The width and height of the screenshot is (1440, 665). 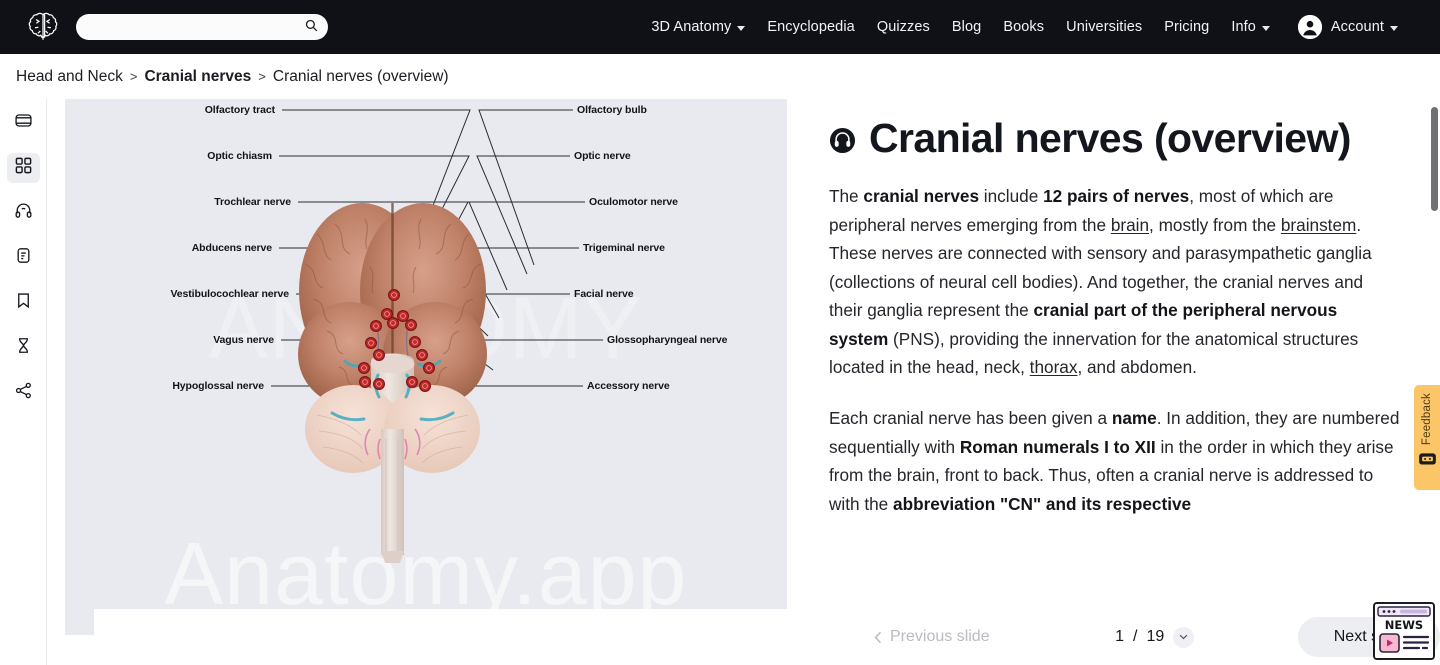 What do you see at coordinates (1434, 371) in the screenshot?
I see `article-scrollbar` at bounding box center [1434, 371].